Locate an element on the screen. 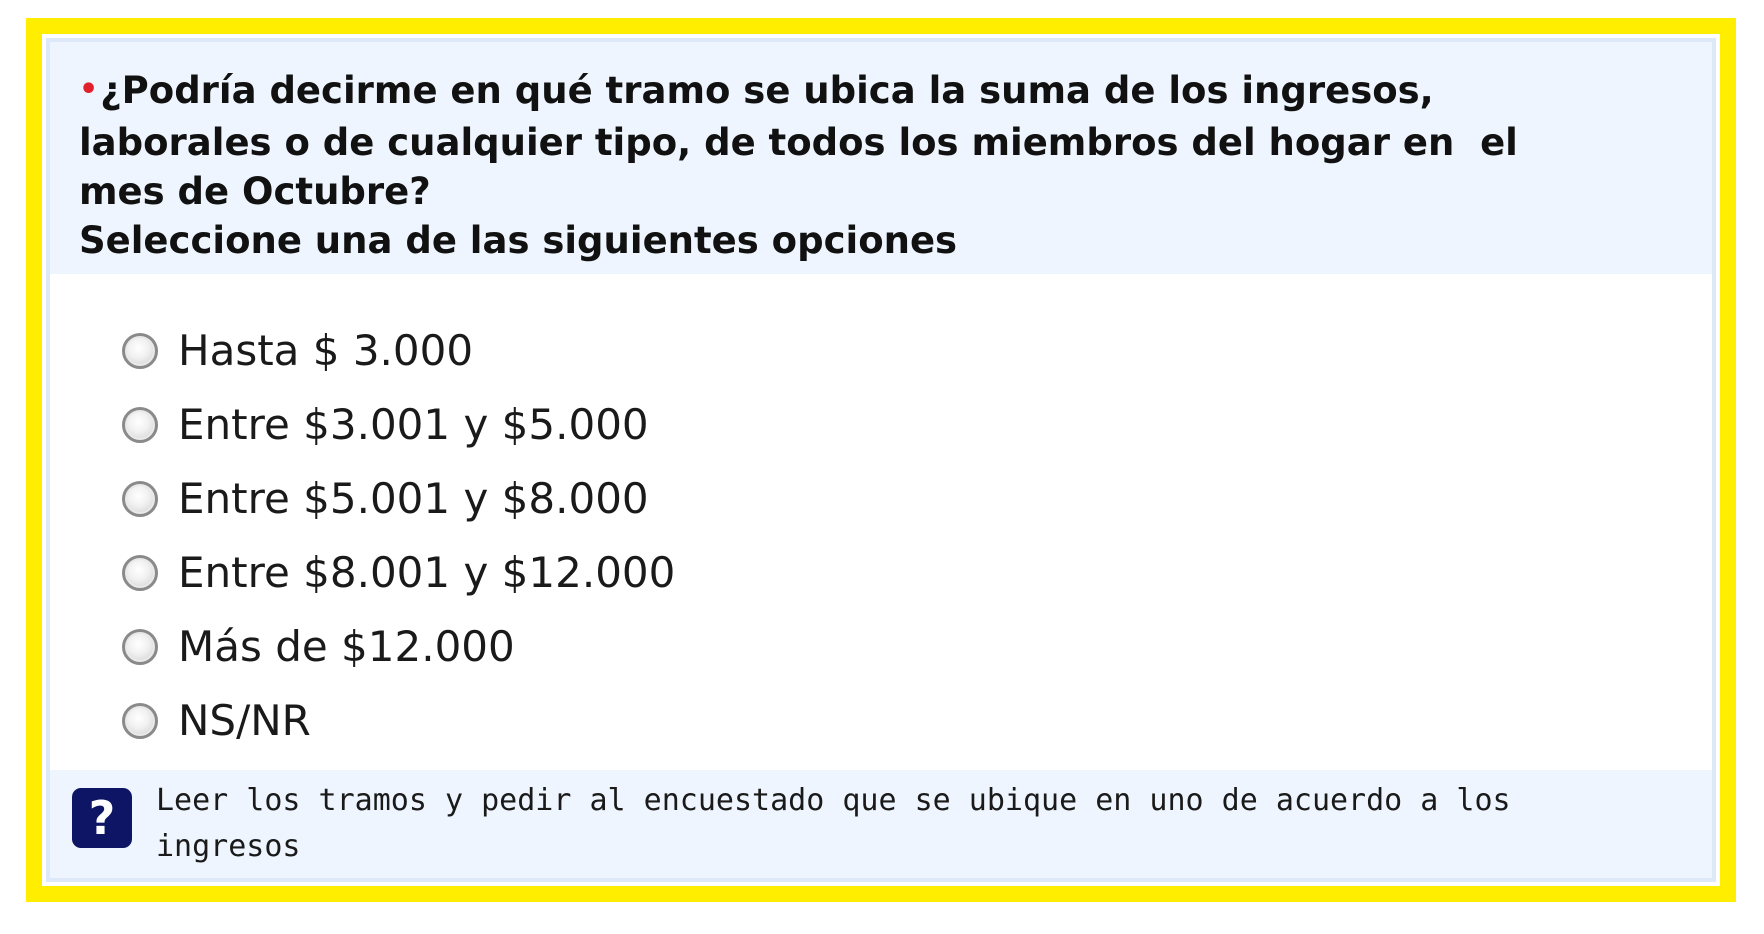 Image resolution: width=1764 pixels, height=934 pixels. option-label: Más de $12.000 is located at coordinates (346, 646).